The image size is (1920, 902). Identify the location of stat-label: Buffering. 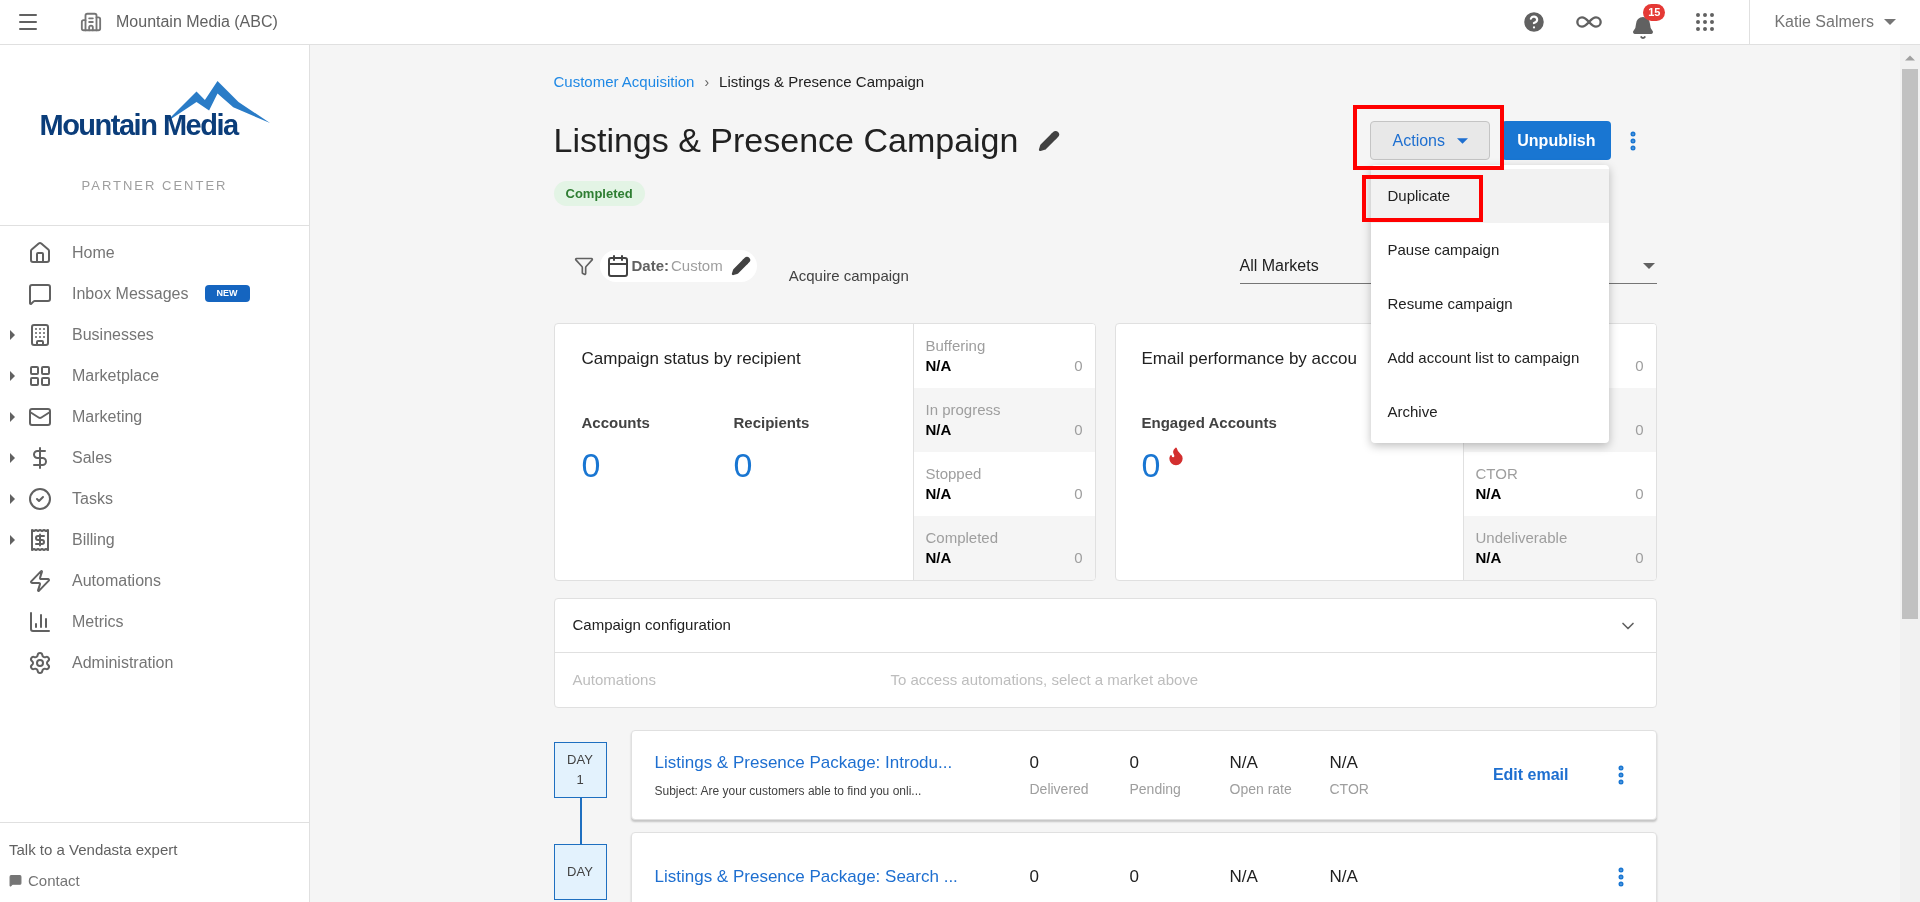
(955, 345).